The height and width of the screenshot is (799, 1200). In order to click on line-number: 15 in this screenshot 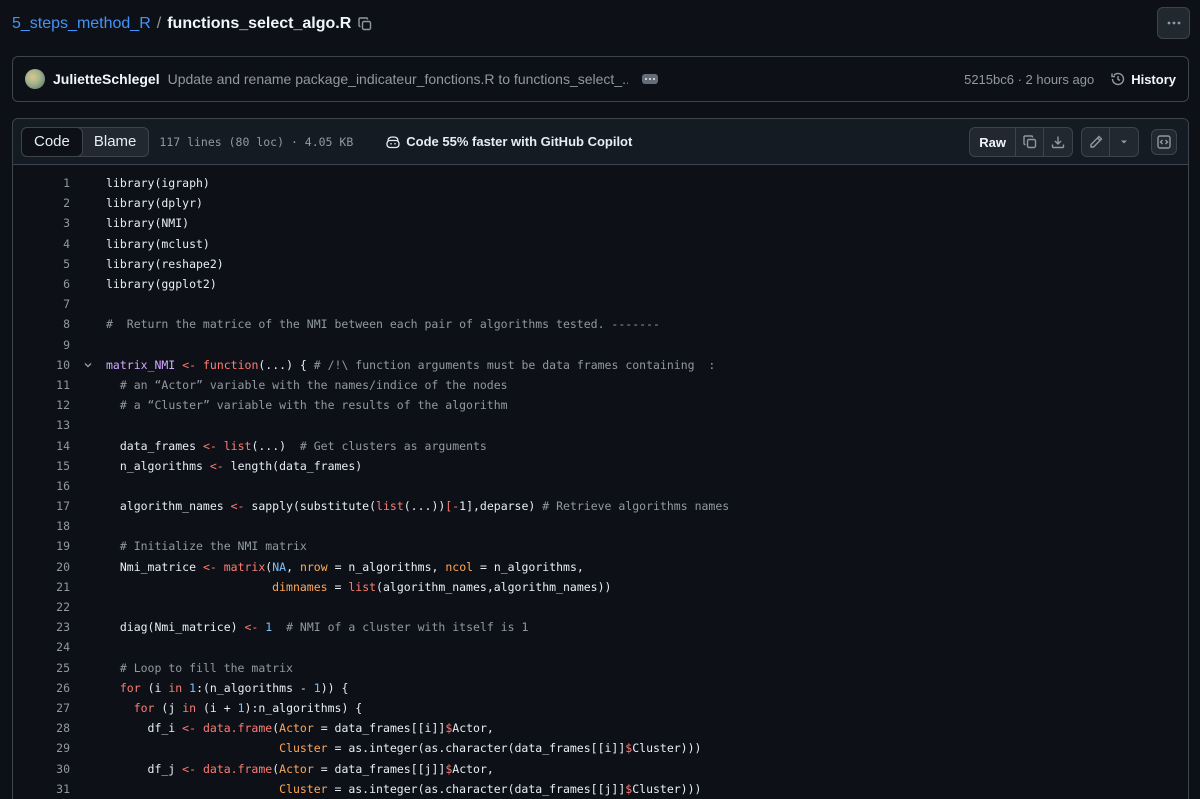, I will do `click(41, 466)`.